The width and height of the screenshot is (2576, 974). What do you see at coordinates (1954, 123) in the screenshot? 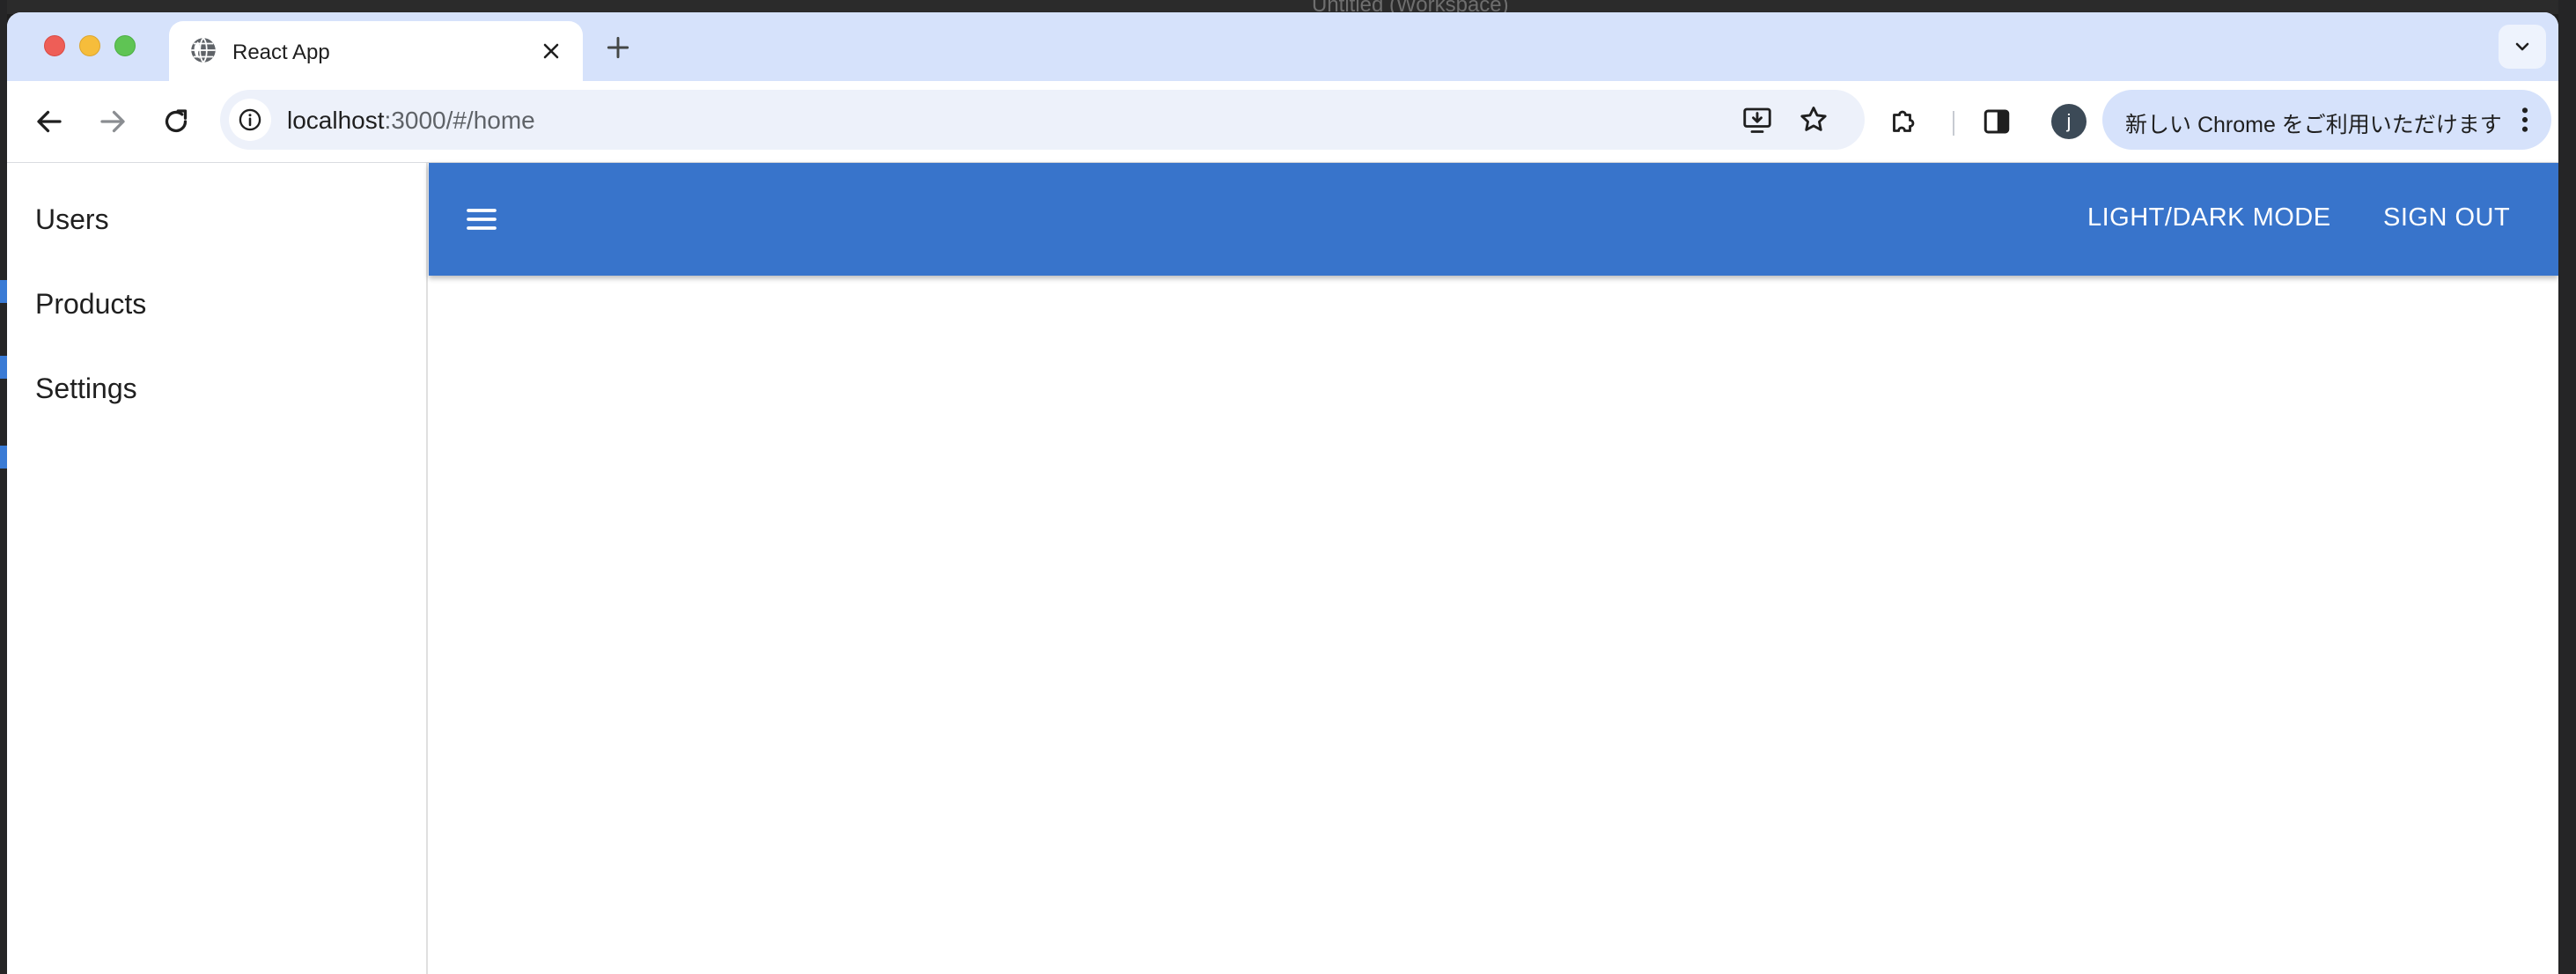
I see `toolbar-divider` at bounding box center [1954, 123].